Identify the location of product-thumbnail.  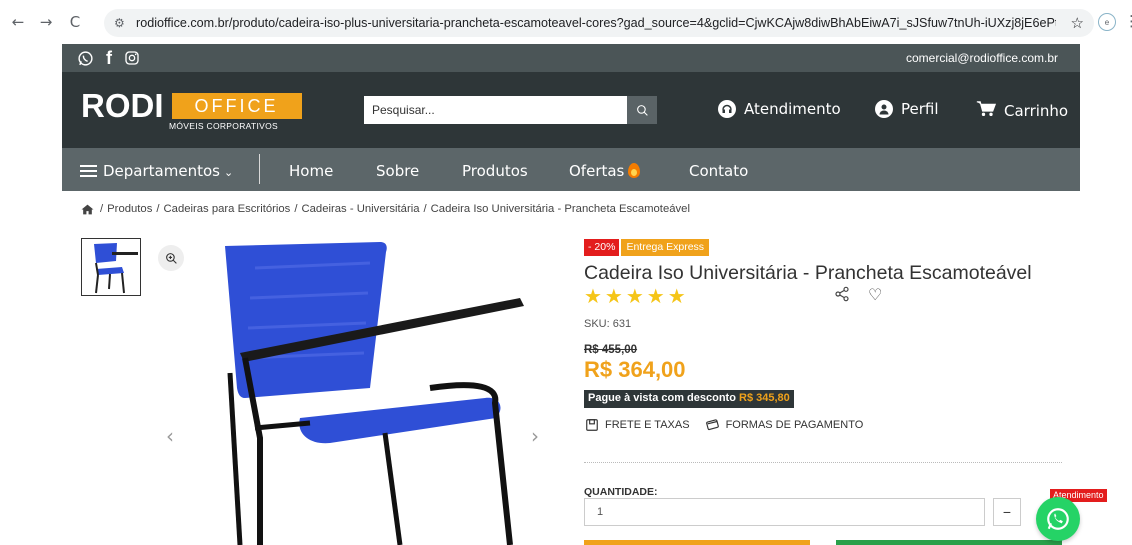
(111, 267).